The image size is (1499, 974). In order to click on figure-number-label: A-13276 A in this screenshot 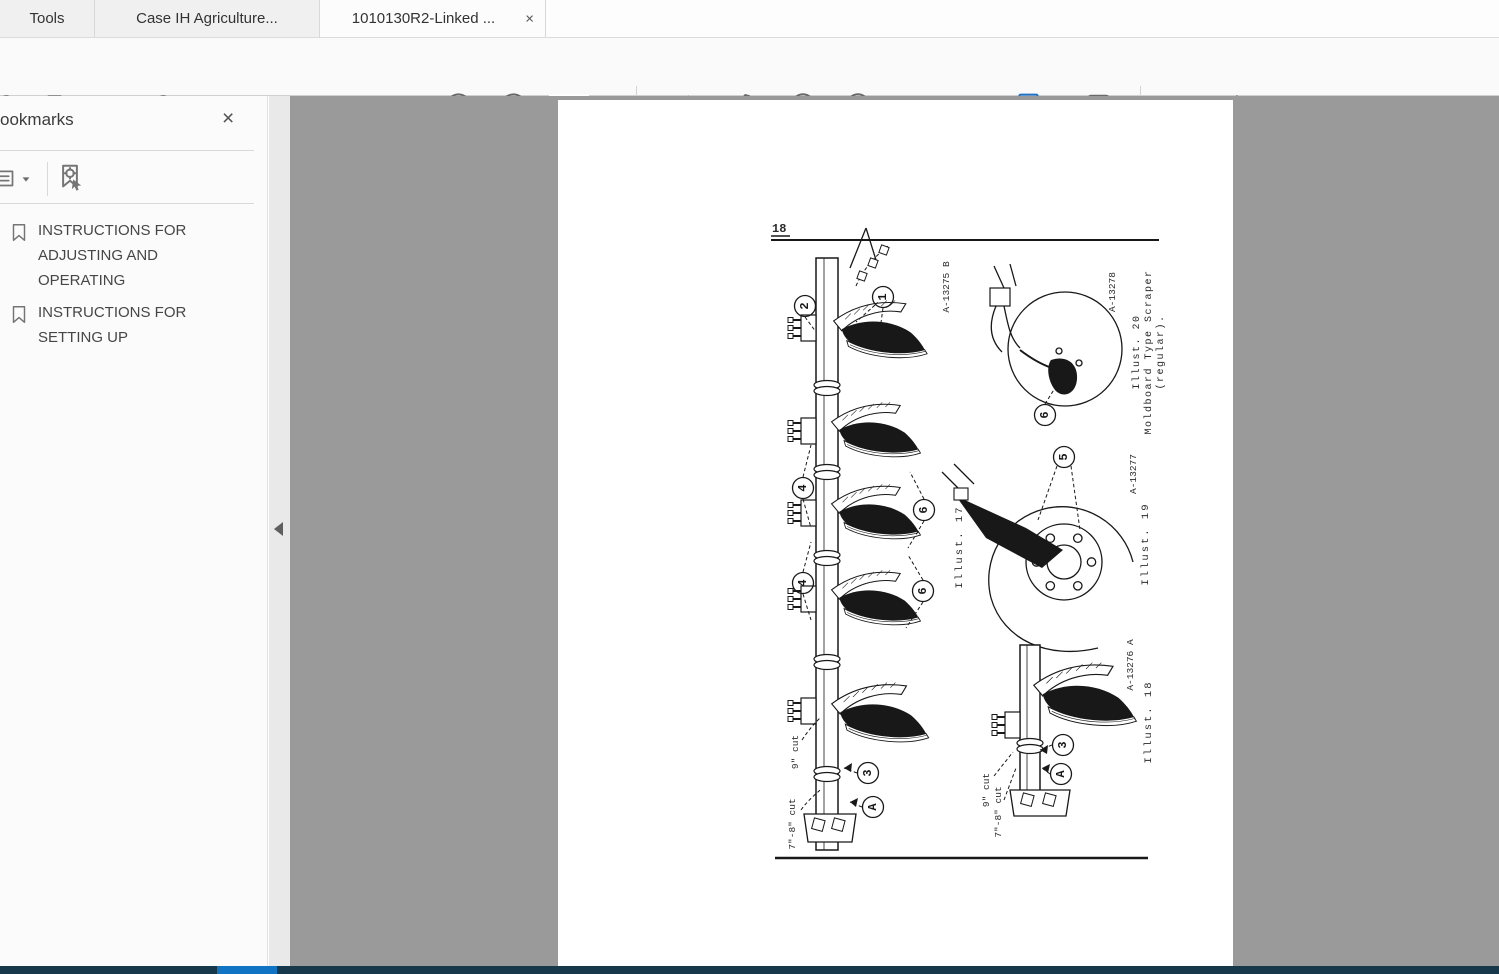, I will do `click(1130, 665)`.